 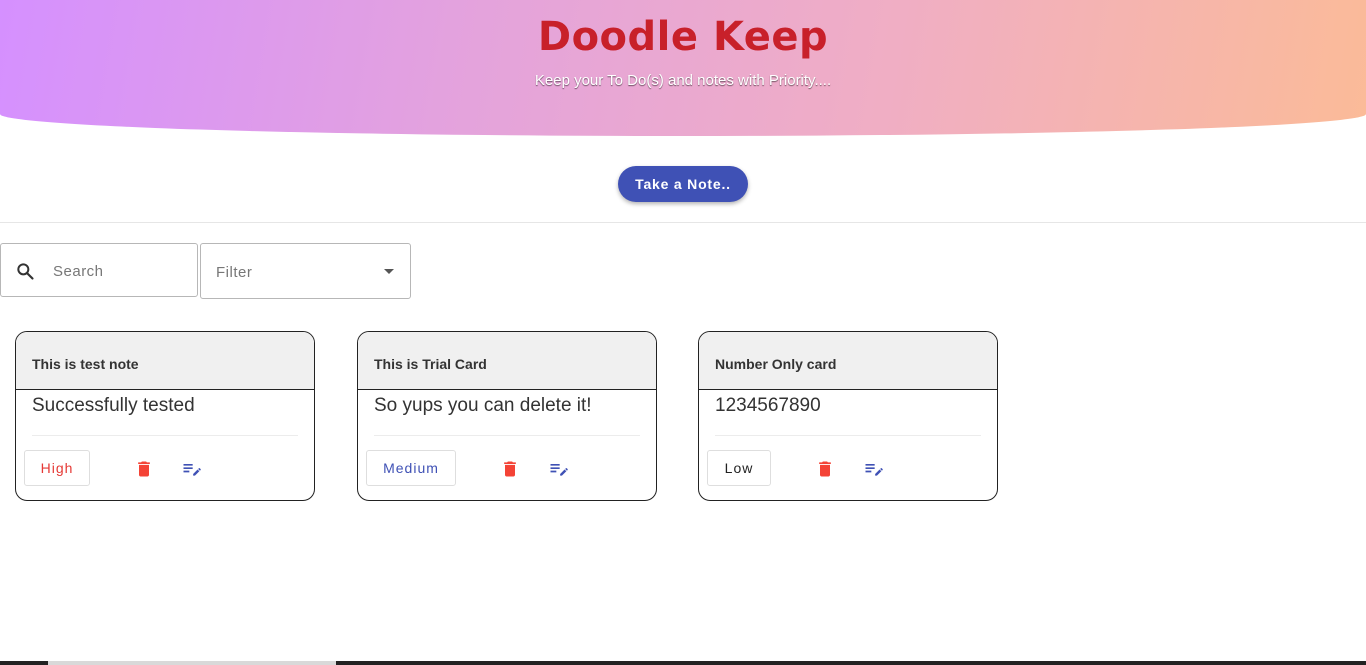 What do you see at coordinates (739, 468) in the screenshot?
I see `priority-chip-low: Low` at bounding box center [739, 468].